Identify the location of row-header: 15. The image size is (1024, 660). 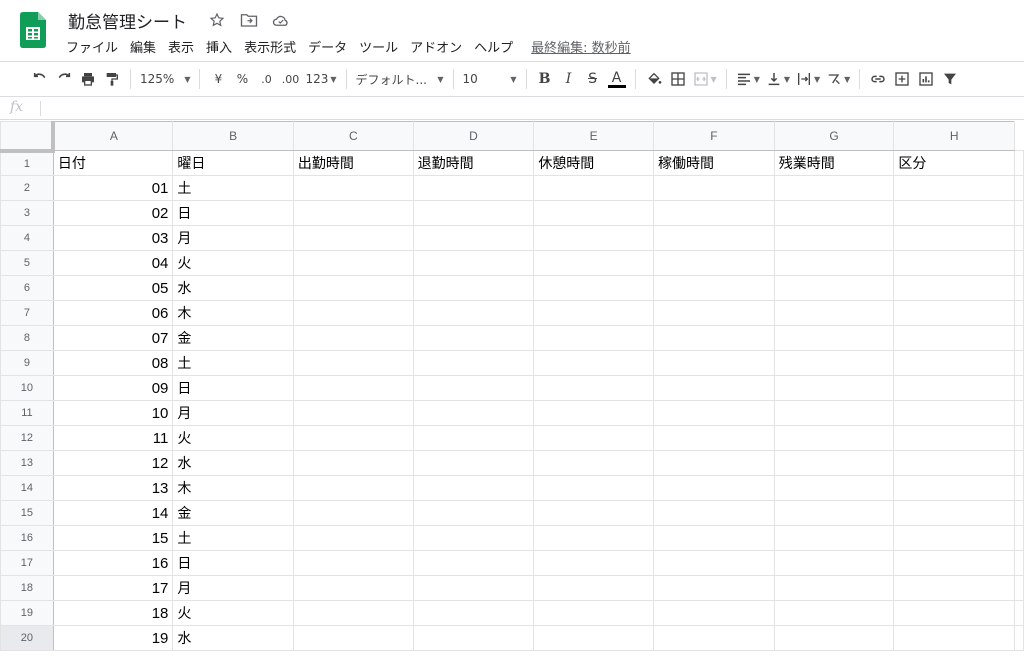
(27, 513).